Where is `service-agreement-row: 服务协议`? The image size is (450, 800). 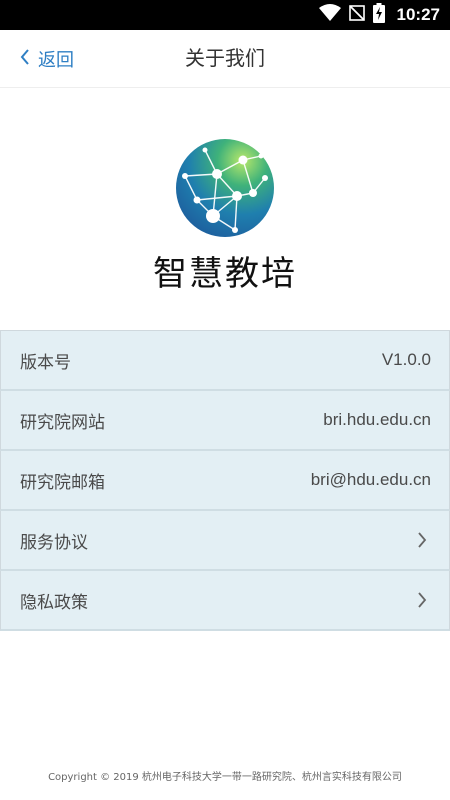
service-agreement-row: 服务协议 is located at coordinates (225, 541).